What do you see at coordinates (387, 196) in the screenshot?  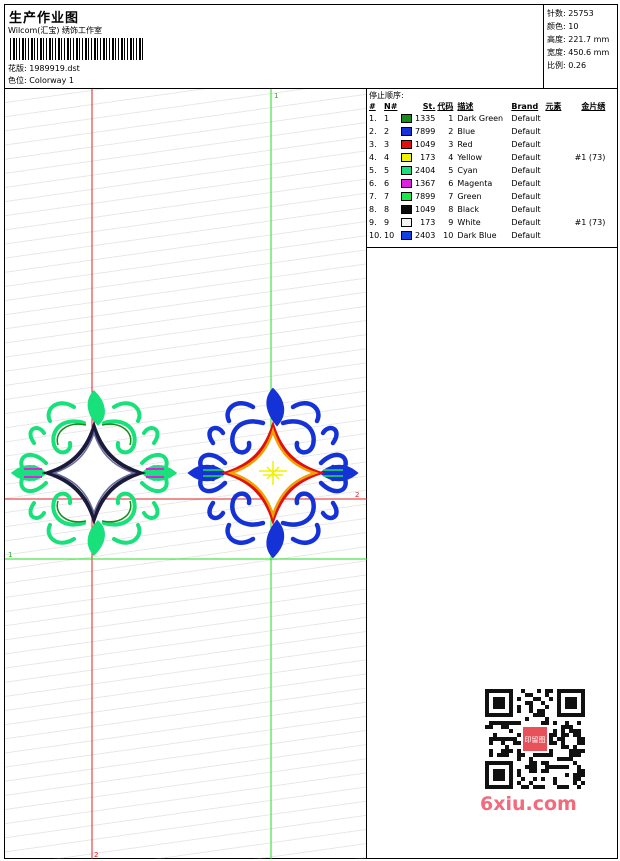 I see `thread-row-needle: 7` at bounding box center [387, 196].